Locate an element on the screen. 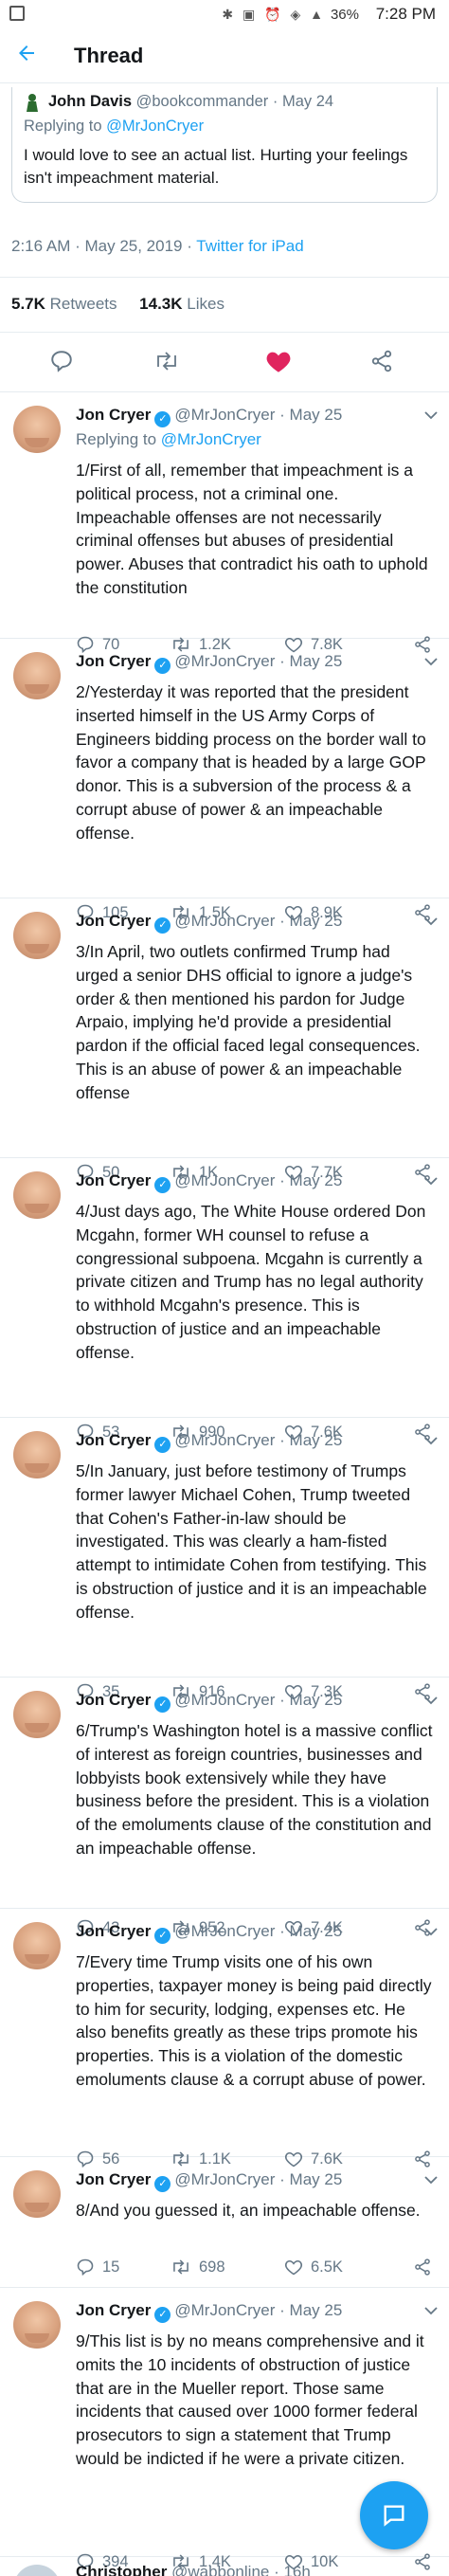  status-bar: ✱ ▣ ⏰ ◈ ▲ 36% 7:28 PM is located at coordinates (224, 15).